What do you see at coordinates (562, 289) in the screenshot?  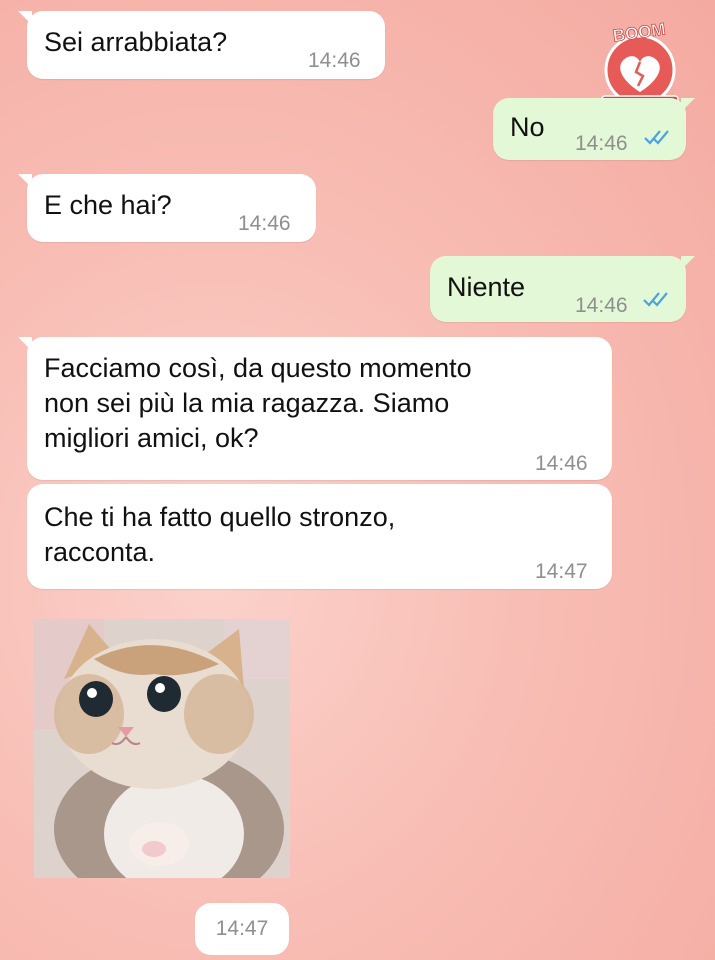 I see `message-bubble-outgoing: Niente 14:46` at bounding box center [562, 289].